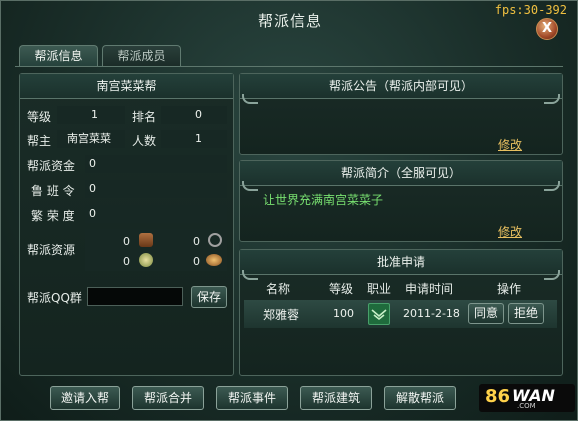  Describe the element at coordinates (486, 313) in the screenshot. I see `approve-button: 同意` at that location.